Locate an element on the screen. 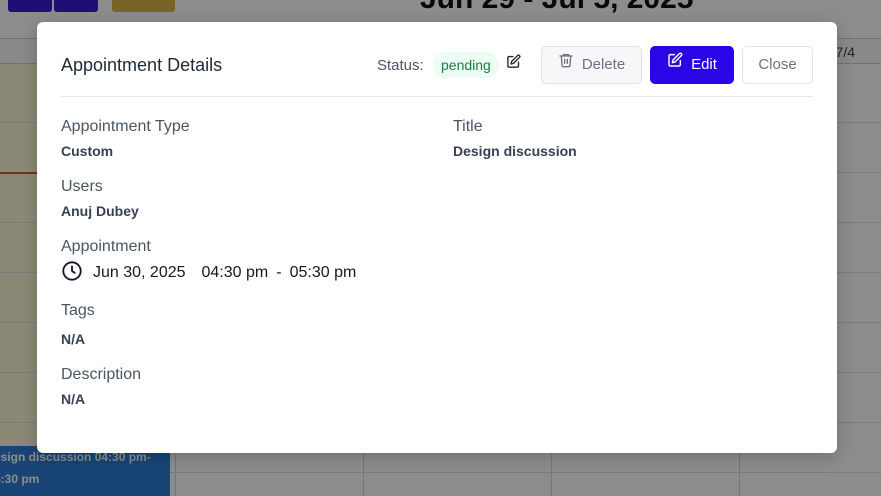 This screenshot has height=496, width=881. modal-title: Appointment Details is located at coordinates (142, 65).